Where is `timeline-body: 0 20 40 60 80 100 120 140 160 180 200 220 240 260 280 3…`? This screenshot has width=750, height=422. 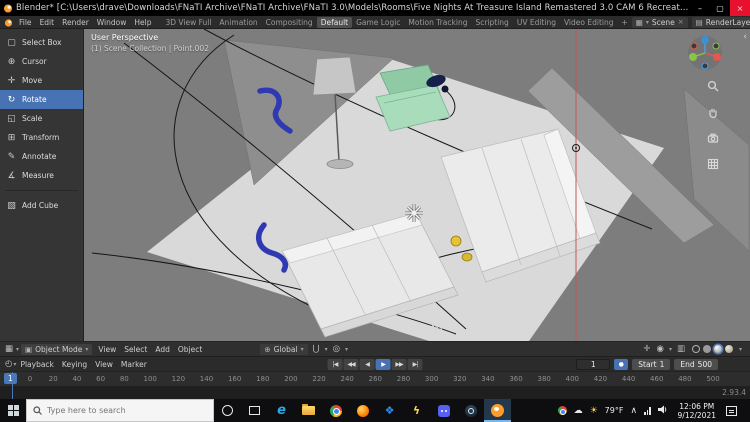
timeline-body: 0 20 40 60 80 100 120 140 160 180 200 220 240 260 280 3… is located at coordinates (375, 385).